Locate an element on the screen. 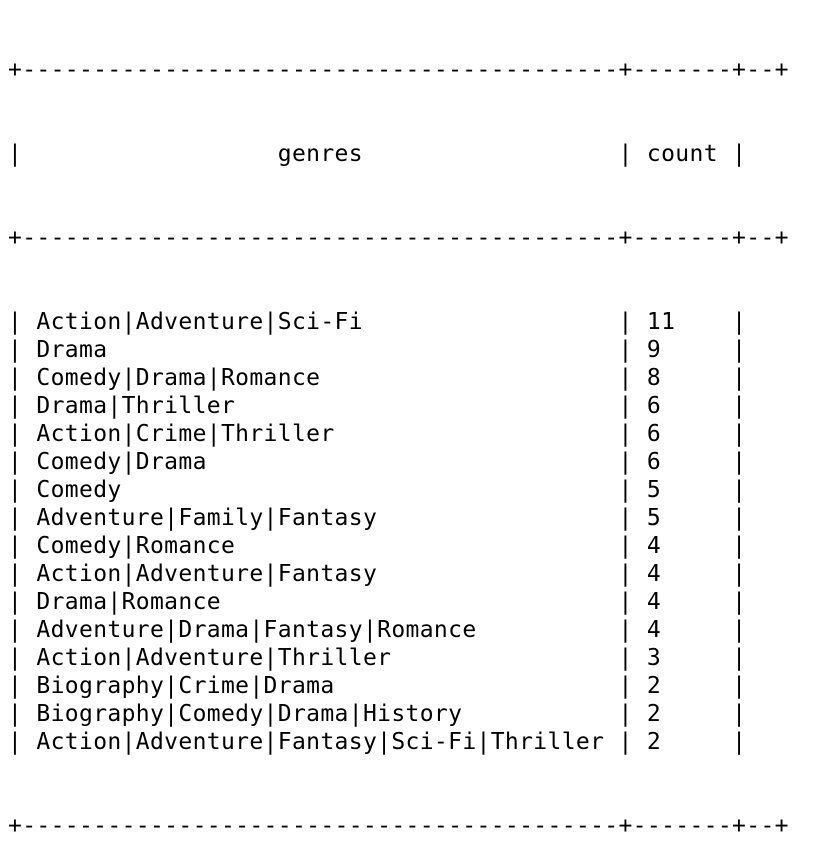 Image resolution: width=830 pixels, height=868 pixels. table-row: | Action|Adventure|Fantasy | 4 | is located at coordinates (377, 574).